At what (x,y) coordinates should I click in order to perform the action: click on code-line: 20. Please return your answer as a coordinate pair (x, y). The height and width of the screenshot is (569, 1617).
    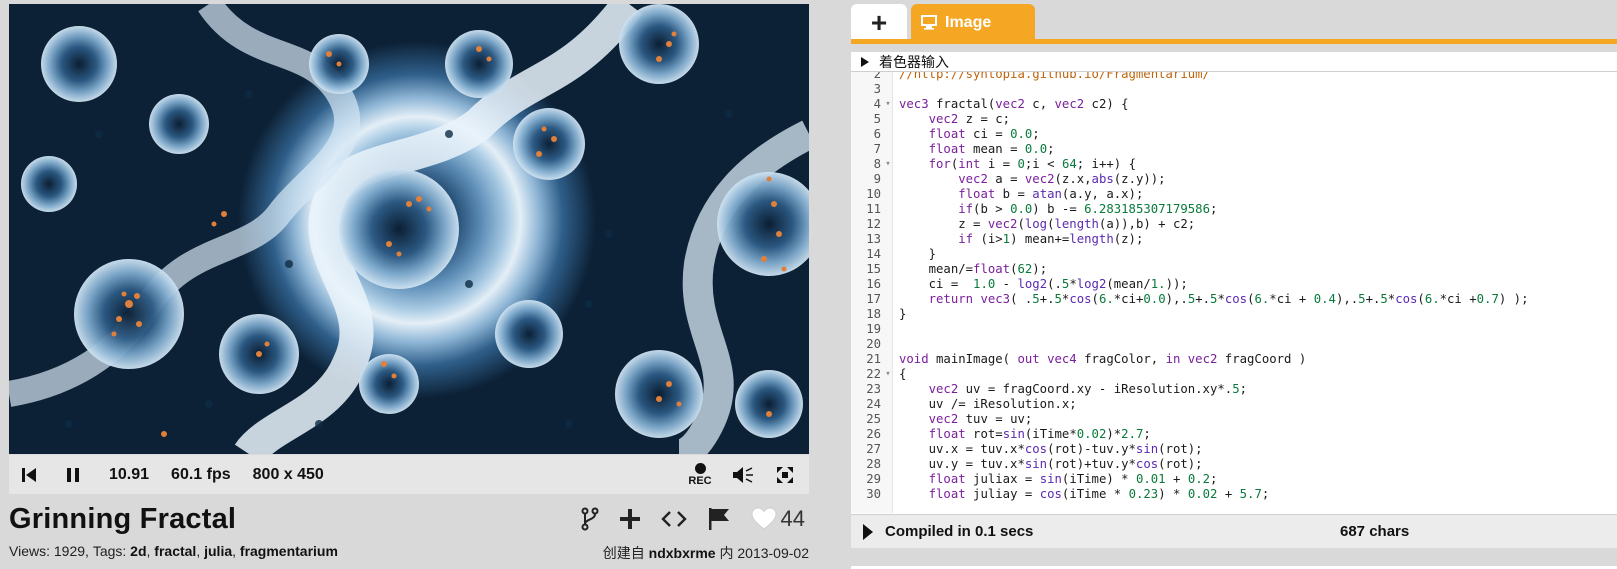
    Looking at the image, I should click on (1234, 344).